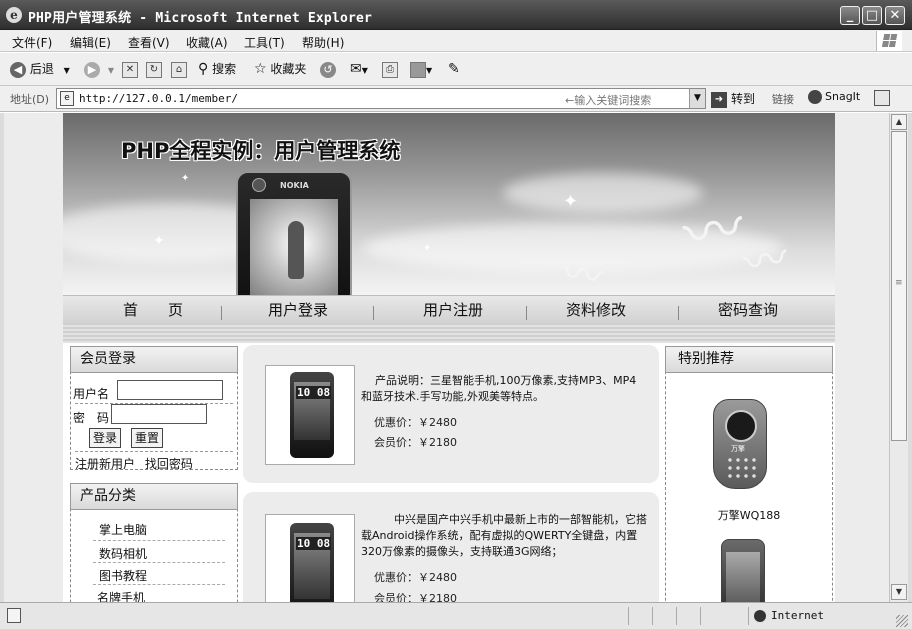 This screenshot has width=912, height=629. I want to click on menu-edit: 编辑(E), so click(90, 42).